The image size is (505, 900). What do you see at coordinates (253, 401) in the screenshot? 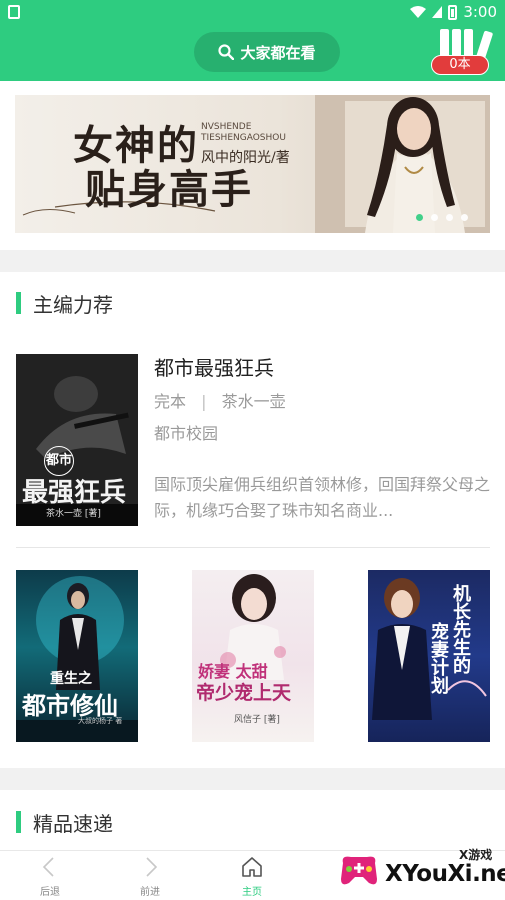
I see `book-author: 茶水一壶` at bounding box center [253, 401].